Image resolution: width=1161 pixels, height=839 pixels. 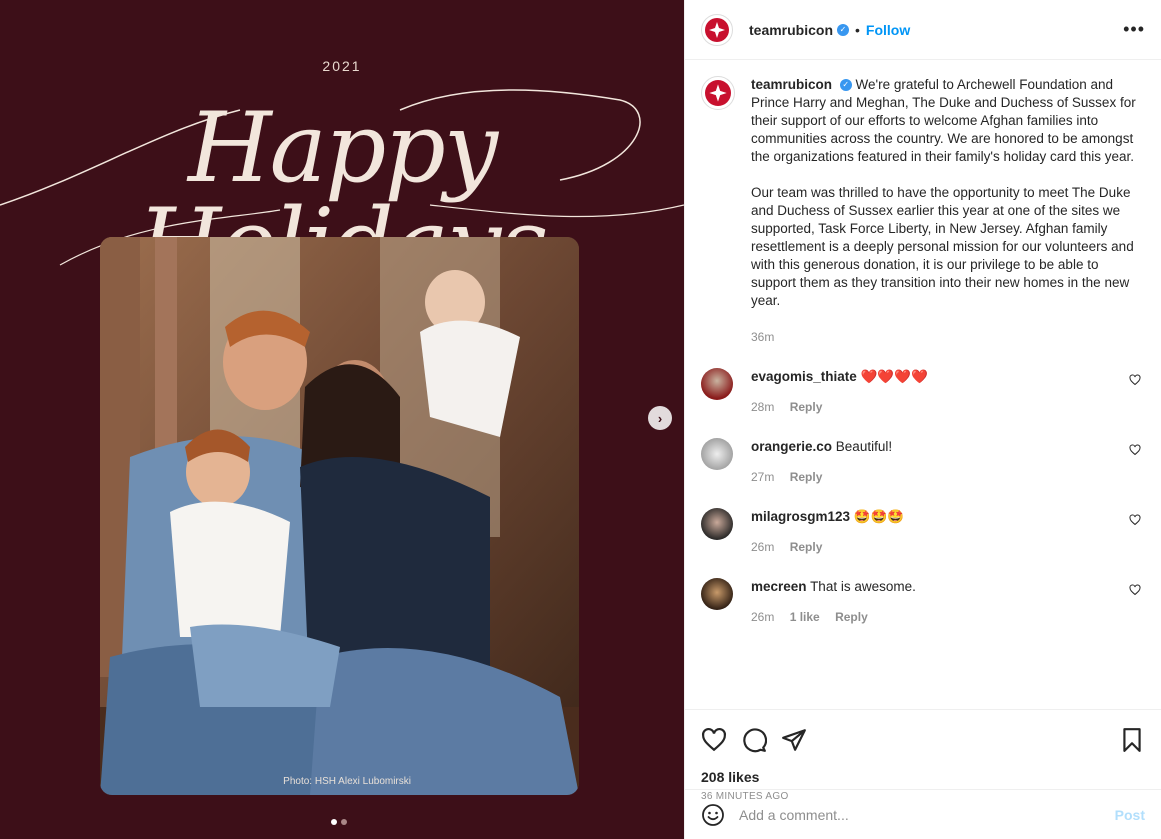 What do you see at coordinates (888, 30) in the screenshot?
I see `follow-button: Follow` at bounding box center [888, 30].